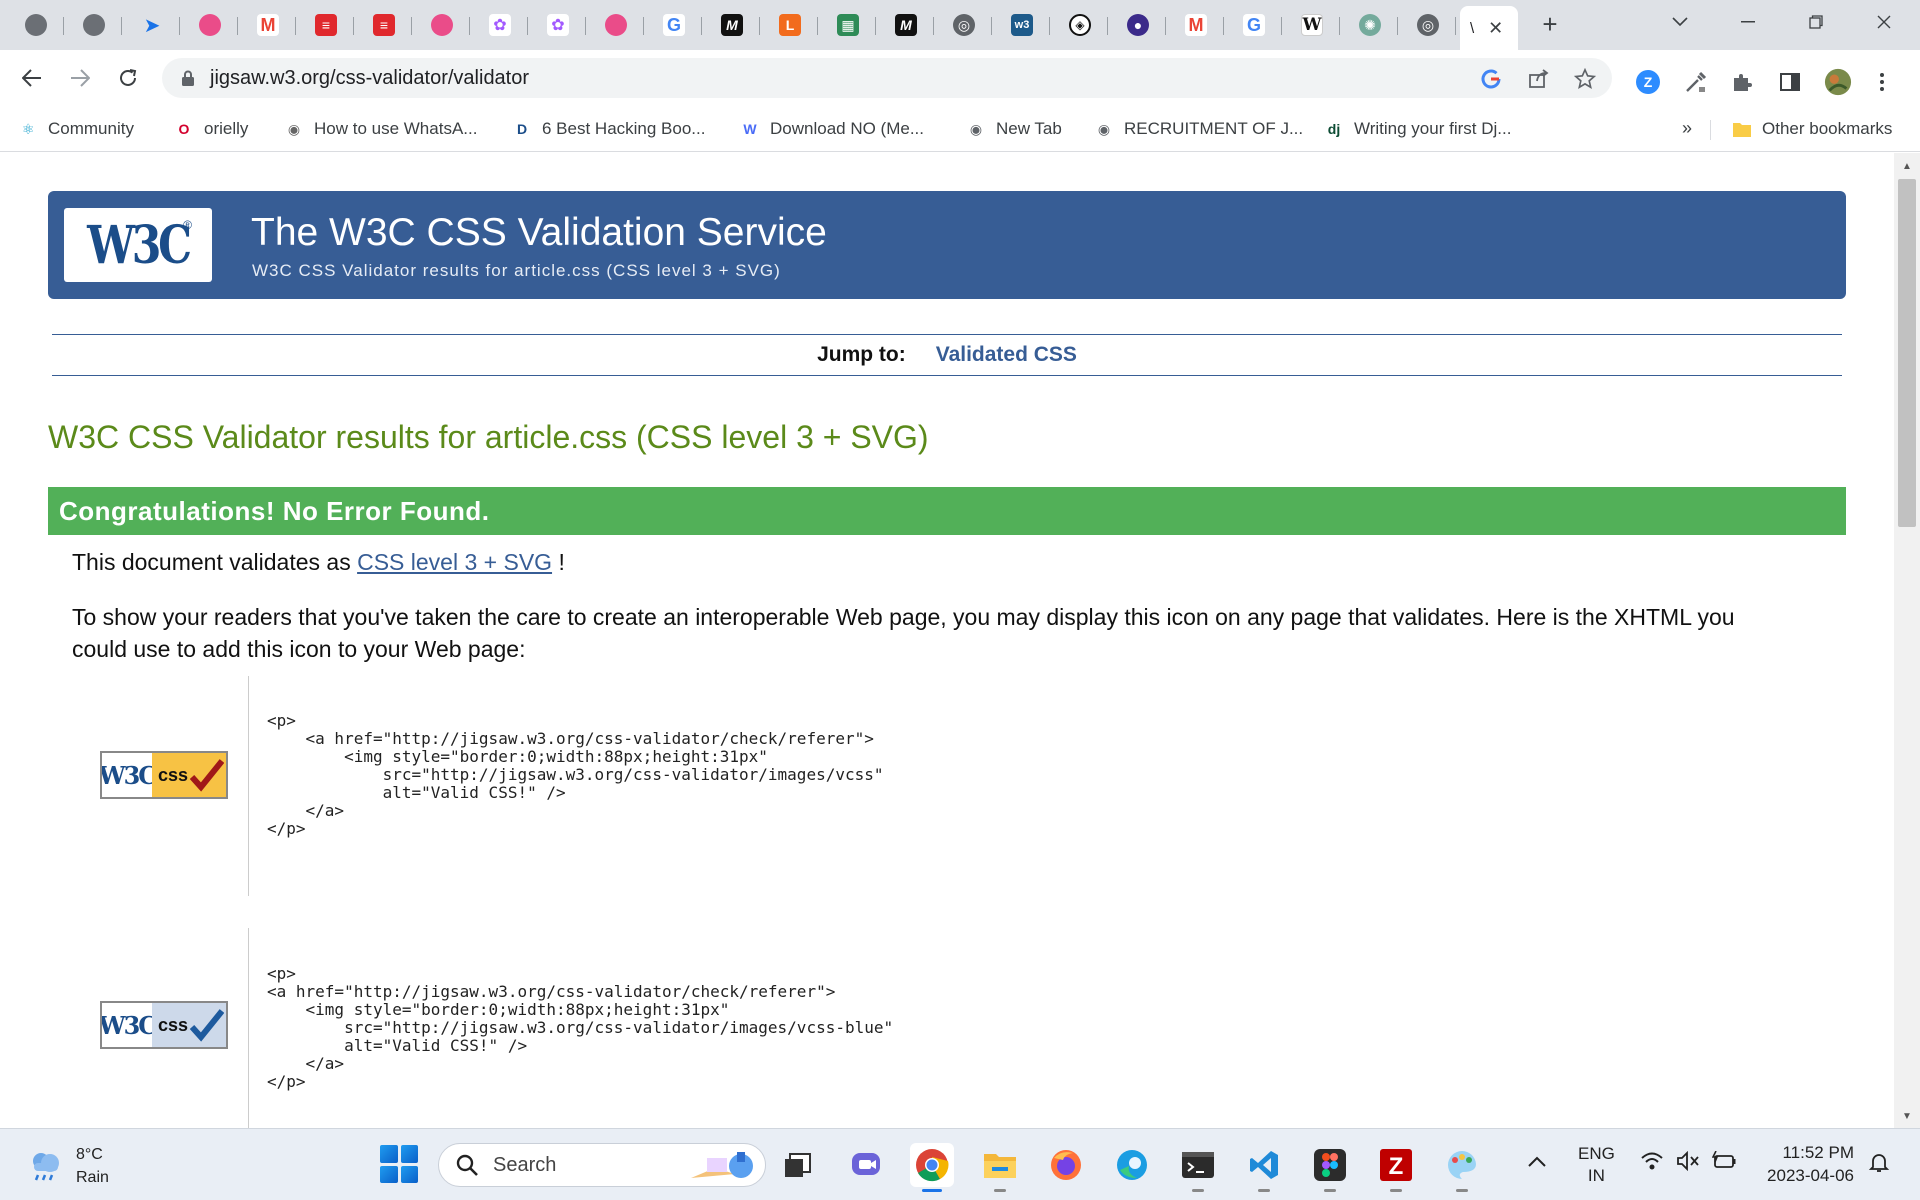  Describe the element at coordinates (138, 245) in the screenshot. I see `w3c-logo: W3C ®` at that location.